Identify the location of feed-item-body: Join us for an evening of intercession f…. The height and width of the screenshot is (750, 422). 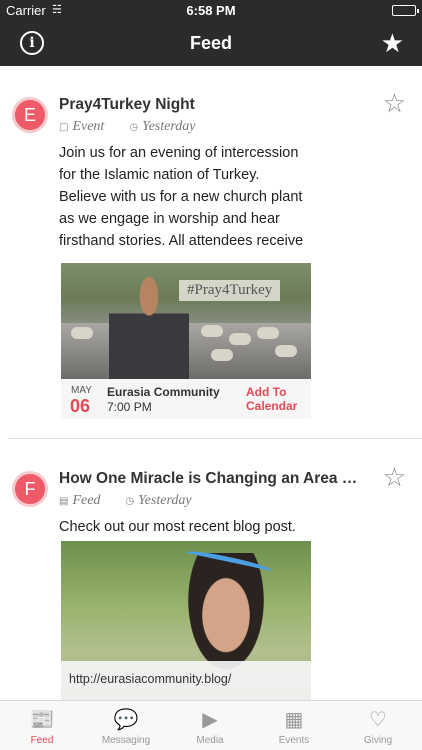
(181, 197).